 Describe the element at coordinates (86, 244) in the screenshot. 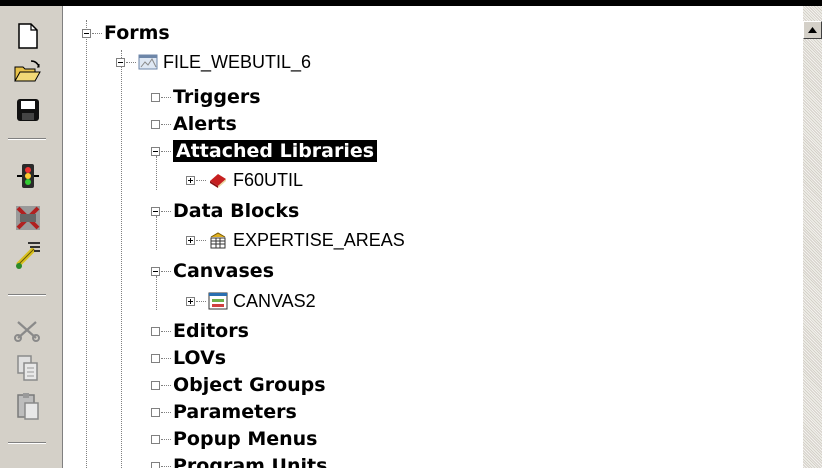

I see `tree-trunk-line` at that location.